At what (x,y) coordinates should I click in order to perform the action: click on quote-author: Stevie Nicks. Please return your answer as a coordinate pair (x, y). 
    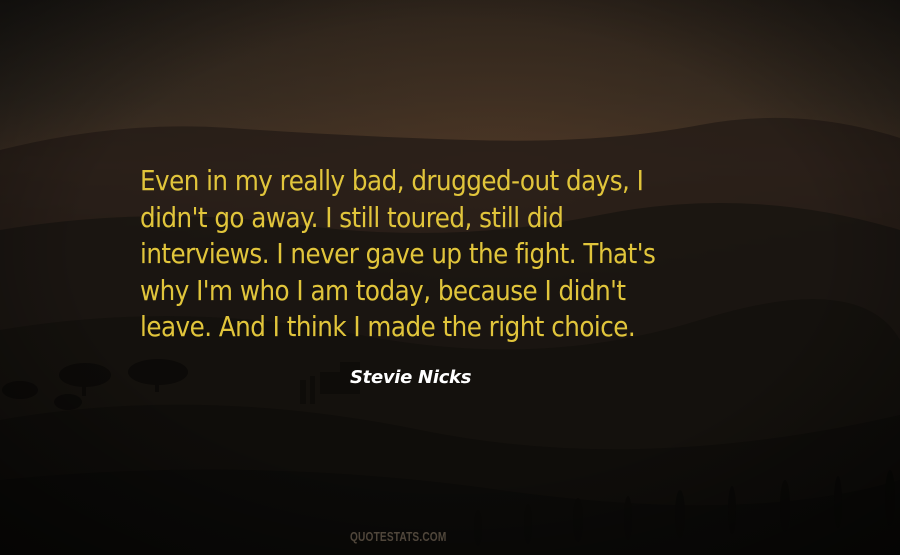
    Looking at the image, I should click on (411, 377).